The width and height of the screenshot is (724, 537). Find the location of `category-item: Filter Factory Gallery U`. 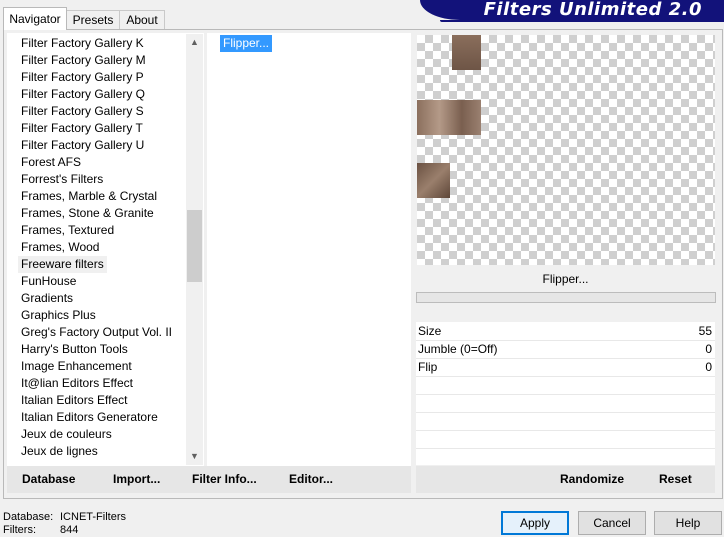

category-item: Filter Factory Gallery U is located at coordinates (82, 145).